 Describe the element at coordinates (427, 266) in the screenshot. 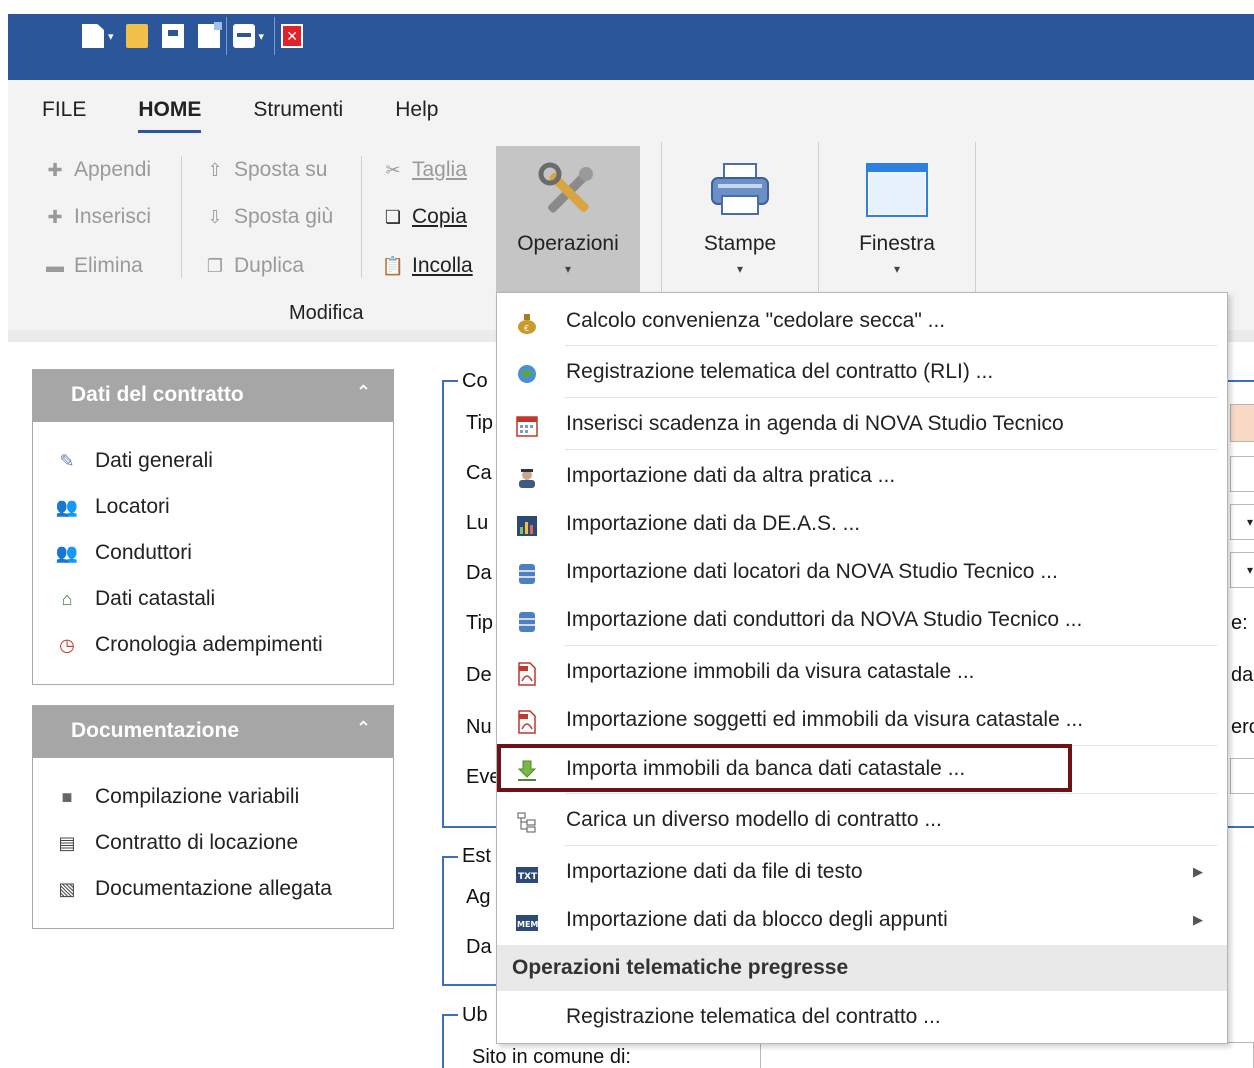

I see `incolla-button: 📋 Incolla` at that location.